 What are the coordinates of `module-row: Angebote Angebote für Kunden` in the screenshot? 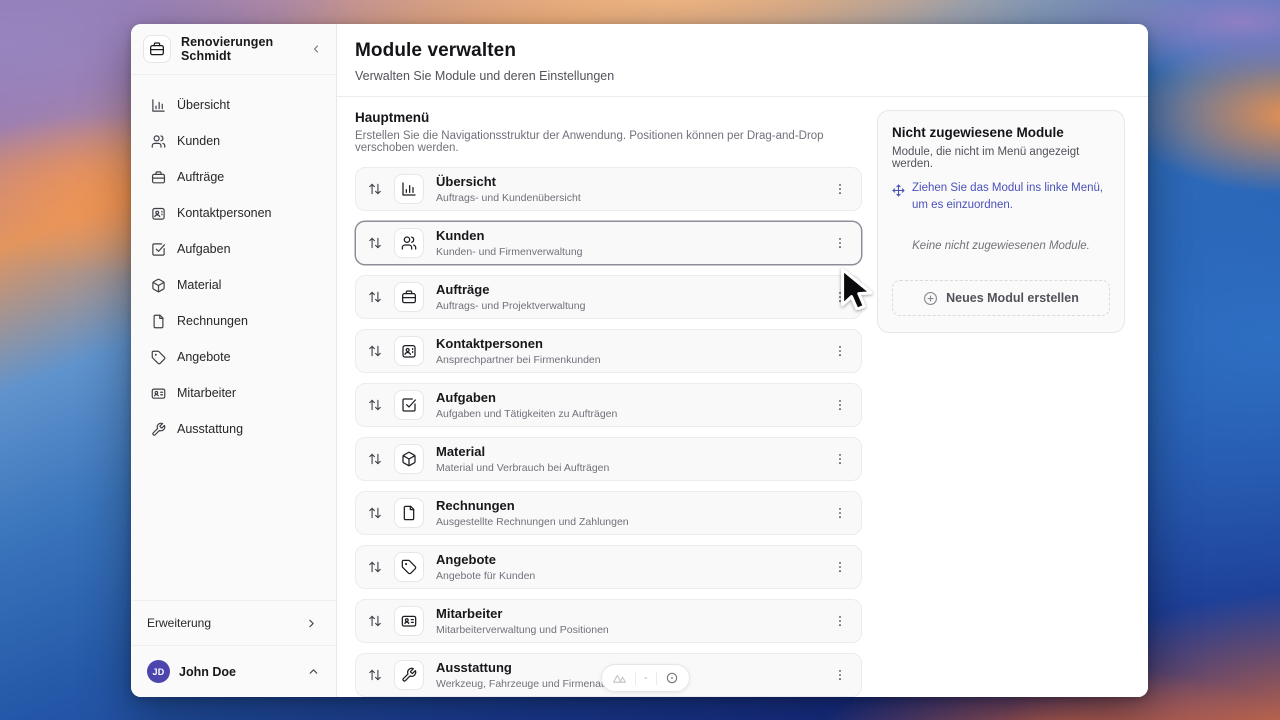 It's located at (608, 567).